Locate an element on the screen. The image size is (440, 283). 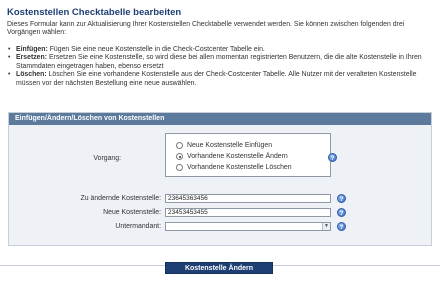
aendernde-kostenstelle-input: 23645363456 is located at coordinates (248, 198).